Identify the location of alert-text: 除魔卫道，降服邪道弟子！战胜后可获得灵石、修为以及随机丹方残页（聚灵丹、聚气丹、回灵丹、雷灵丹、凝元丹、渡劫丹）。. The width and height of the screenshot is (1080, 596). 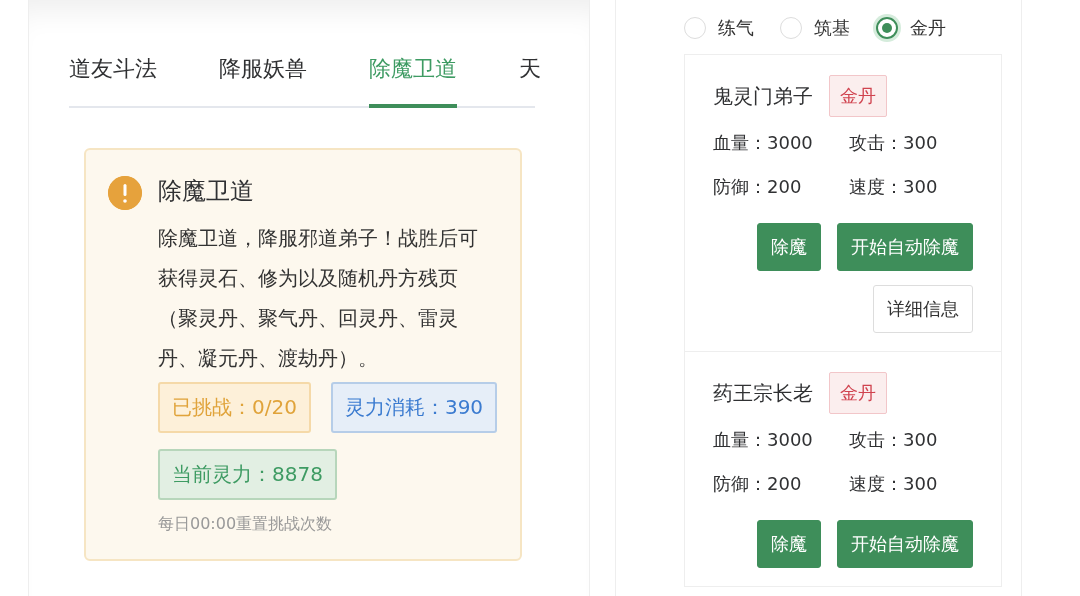
(318, 298).